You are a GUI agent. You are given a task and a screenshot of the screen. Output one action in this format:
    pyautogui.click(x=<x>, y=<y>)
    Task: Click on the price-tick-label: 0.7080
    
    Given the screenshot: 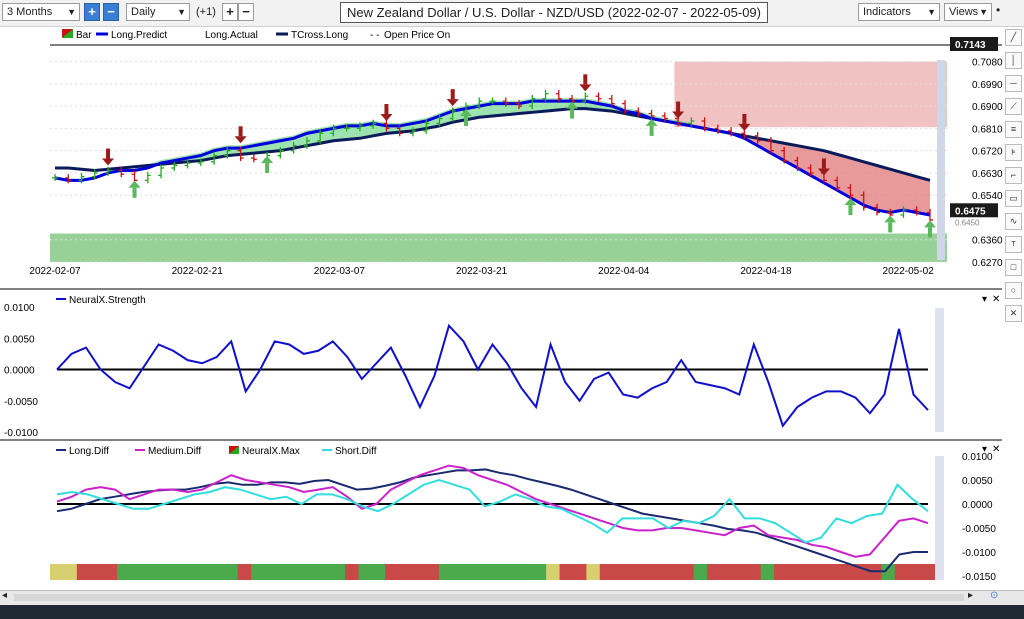 What is the action you would take?
    pyautogui.click(x=987, y=63)
    